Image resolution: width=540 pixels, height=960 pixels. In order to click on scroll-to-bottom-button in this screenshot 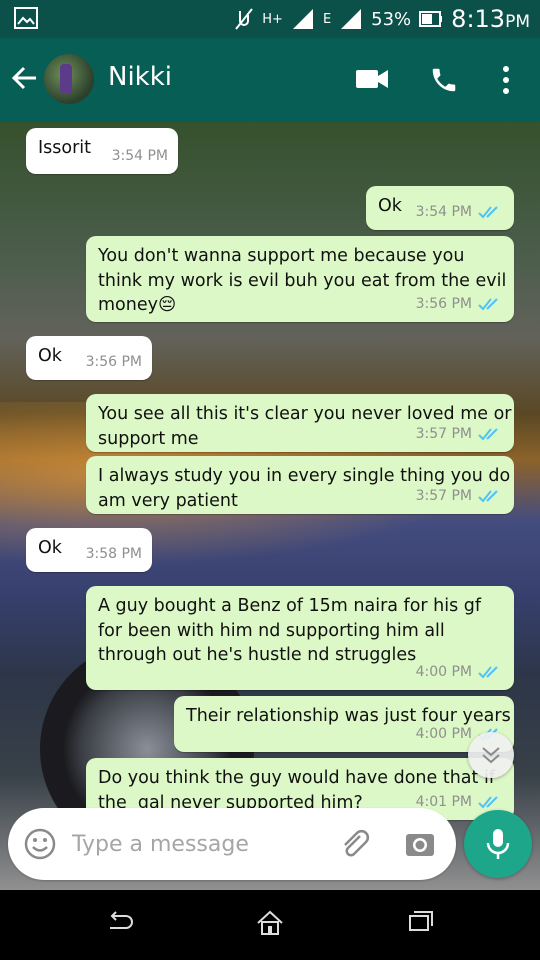, I will do `click(491, 755)`.